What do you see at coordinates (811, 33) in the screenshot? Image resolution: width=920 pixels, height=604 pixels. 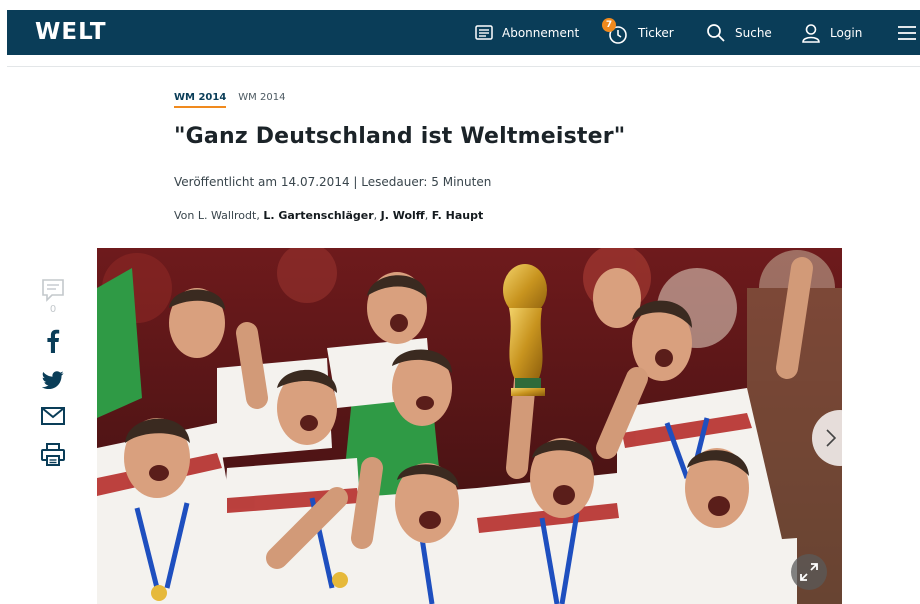 I see `user-icon` at bounding box center [811, 33].